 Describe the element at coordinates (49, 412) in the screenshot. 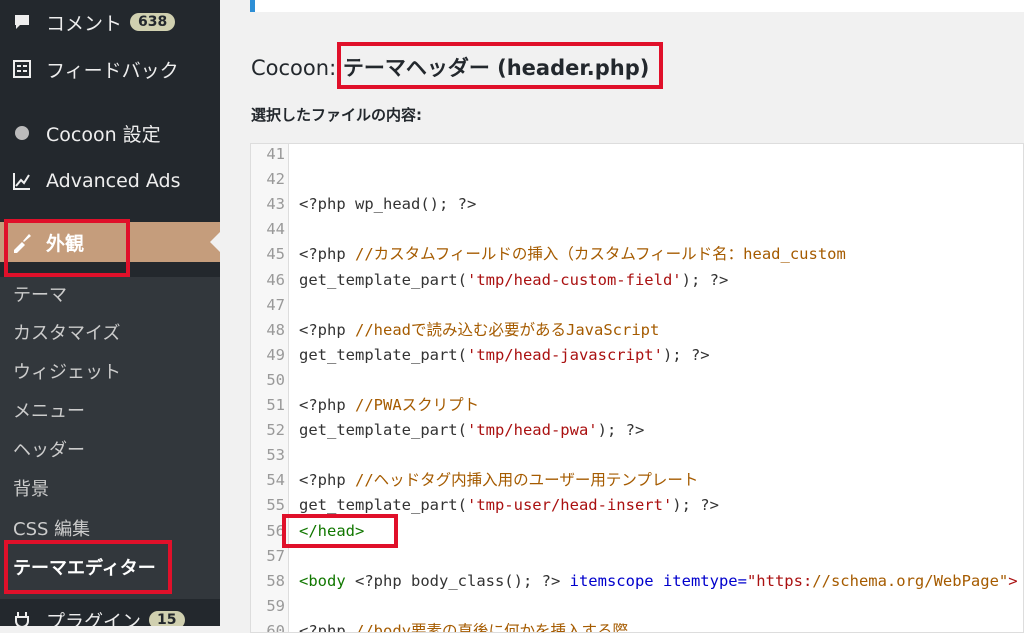

I see `submenu-menus: メニュー` at that location.